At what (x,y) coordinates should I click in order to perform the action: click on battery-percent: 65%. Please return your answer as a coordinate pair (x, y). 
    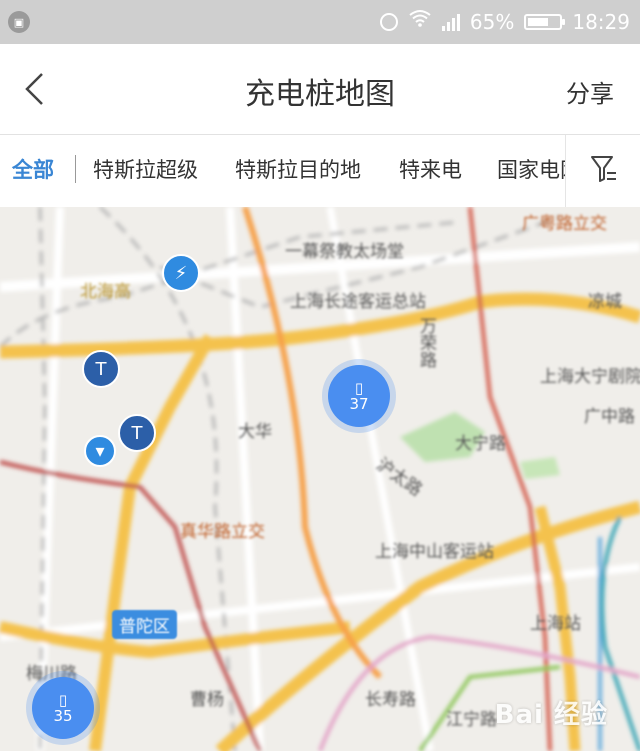
    Looking at the image, I should click on (492, 22).